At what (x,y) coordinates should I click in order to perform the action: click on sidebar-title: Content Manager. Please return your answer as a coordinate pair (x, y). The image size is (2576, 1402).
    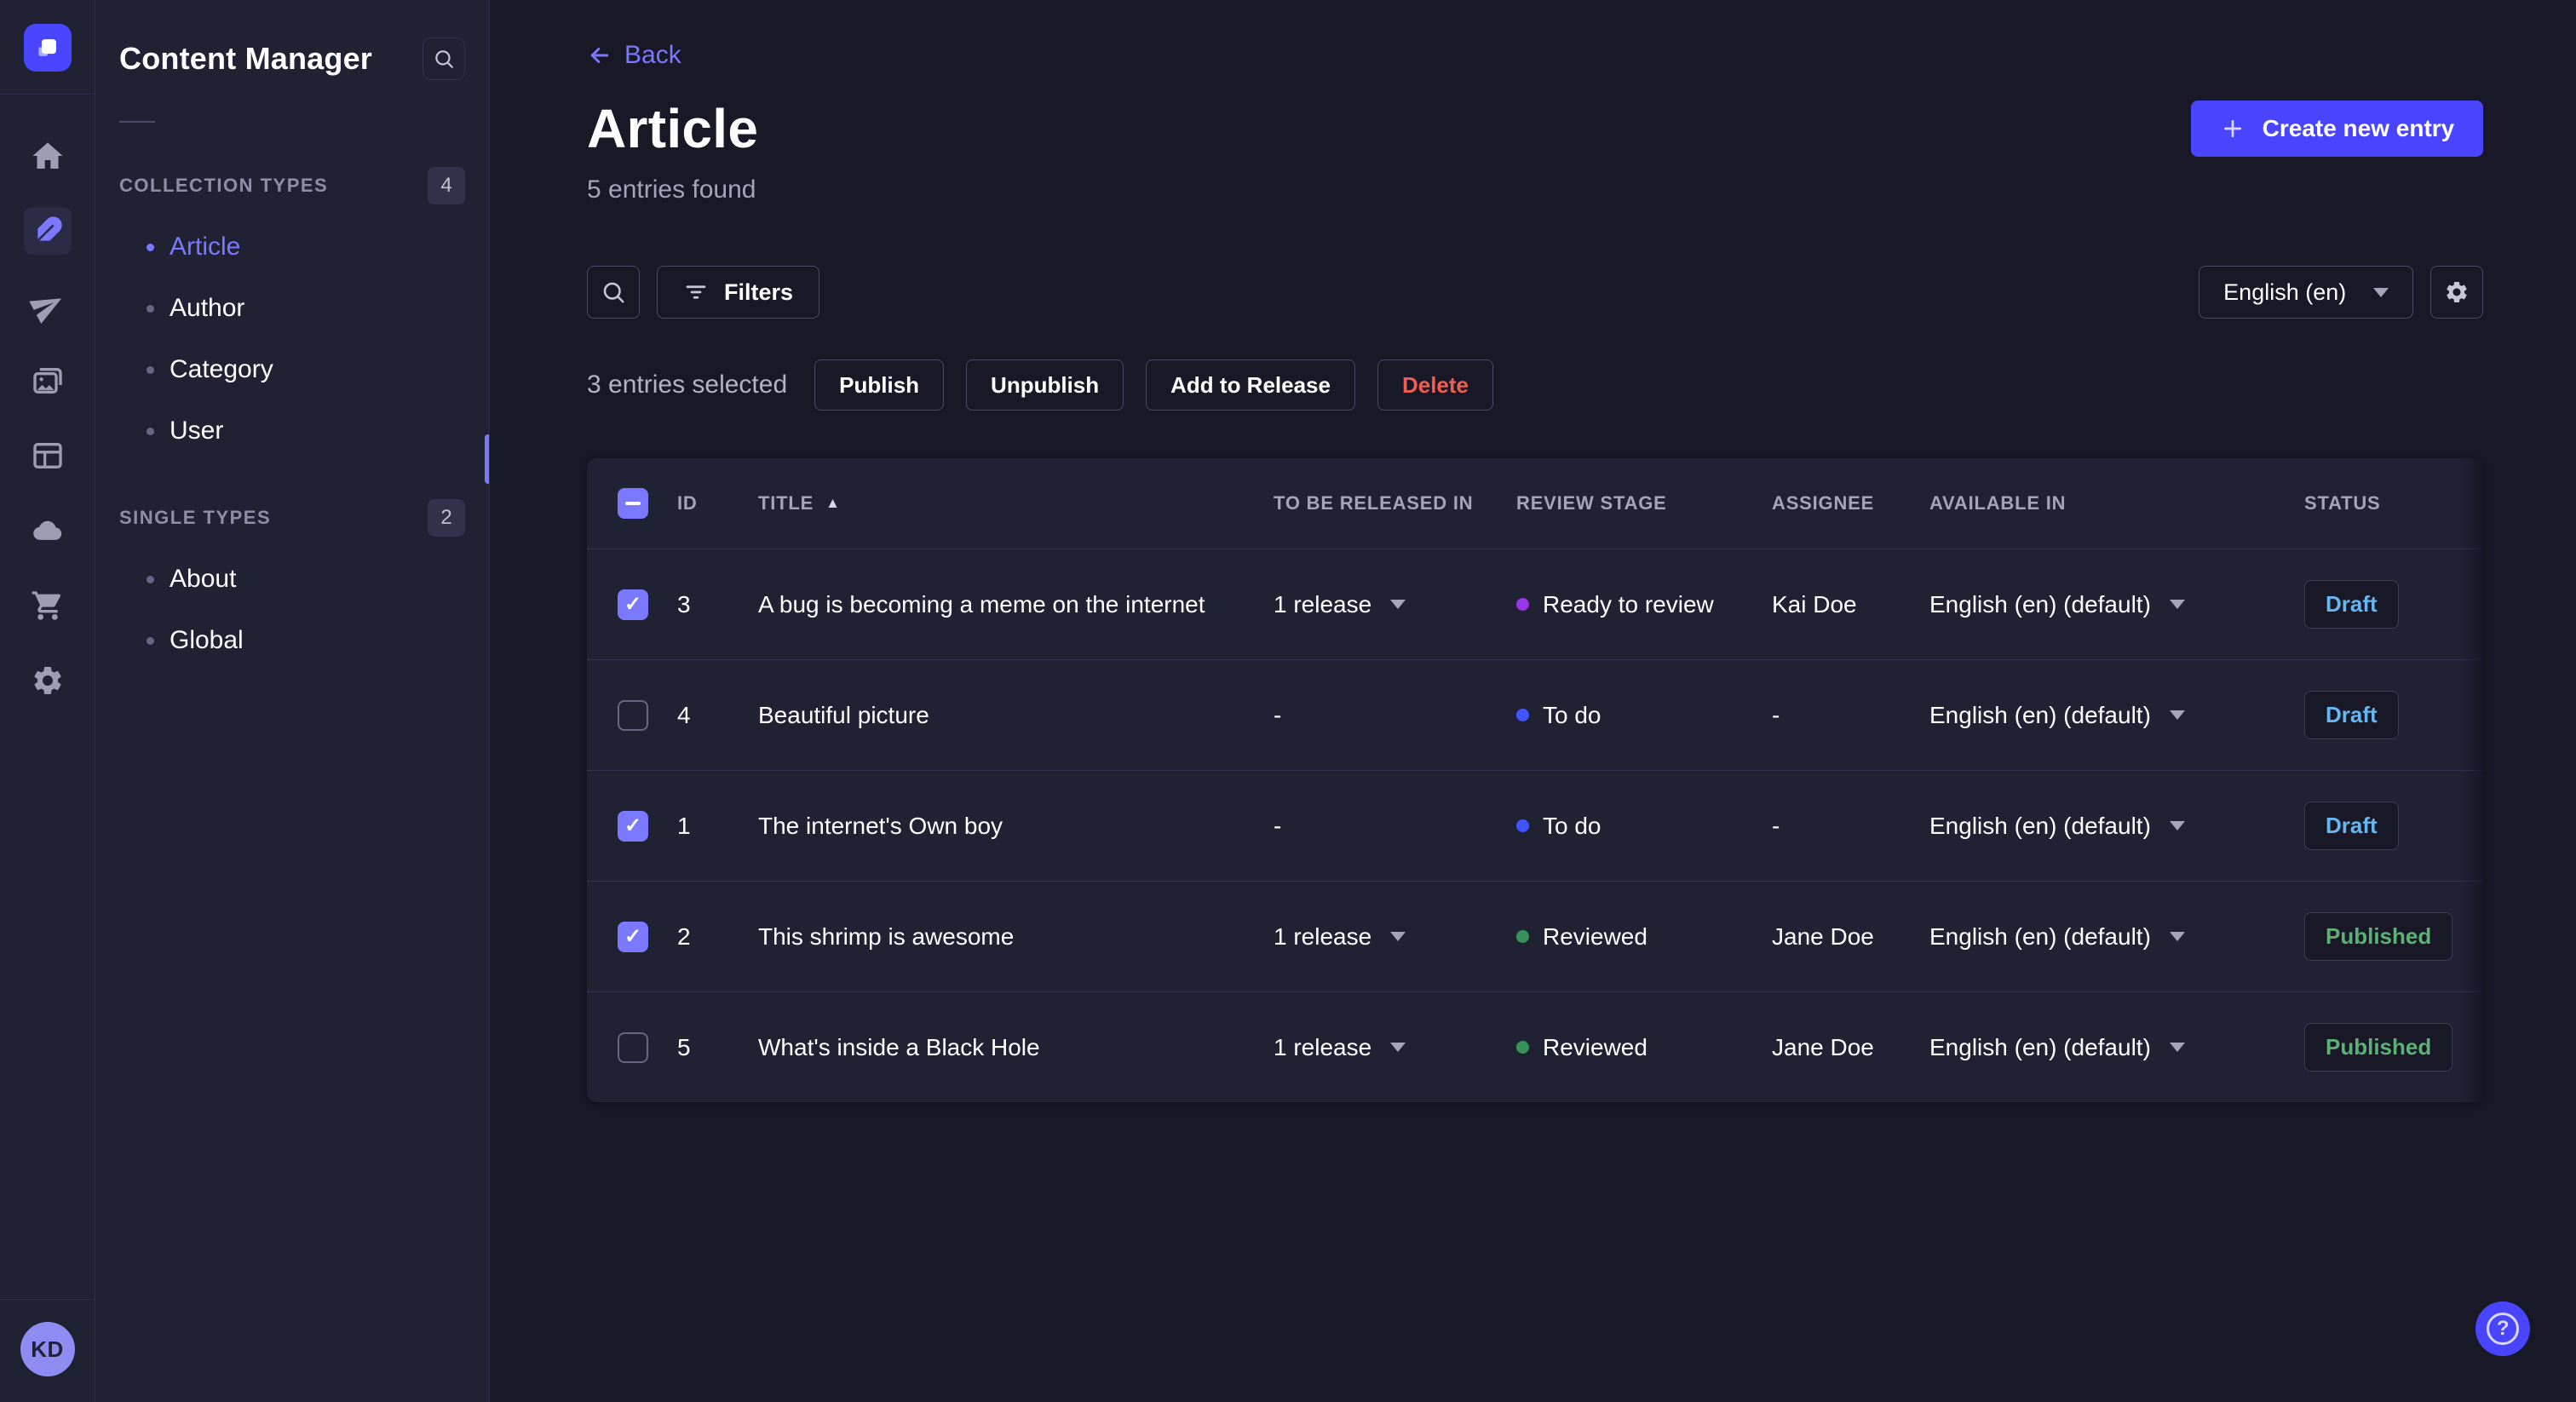
    Looking at the image, I should click on (246, 58).